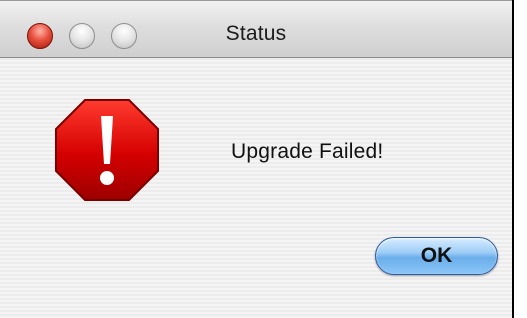 The height and width of the screenshot is (318, 527). What do you see at coordinates (307, 151) in the screenshot?
I see `error-message: Upgrade Failed!` at bounding box center [307, 151].